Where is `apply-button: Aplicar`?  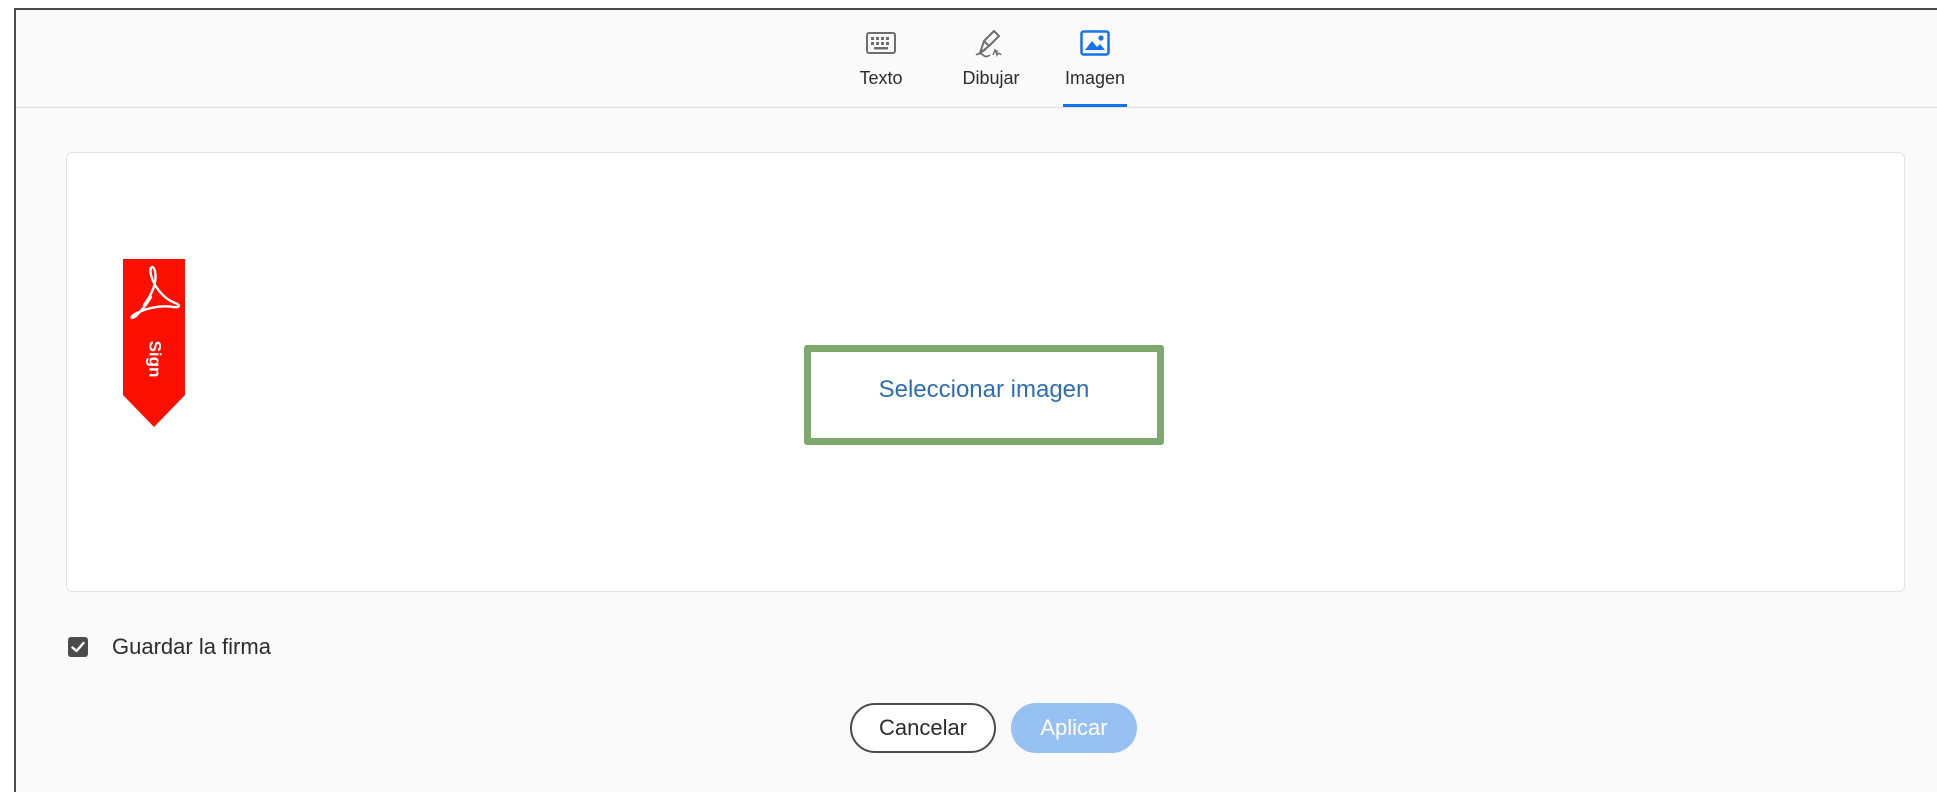
apply-button: Aplicar is located at coordinates (1074, 728).